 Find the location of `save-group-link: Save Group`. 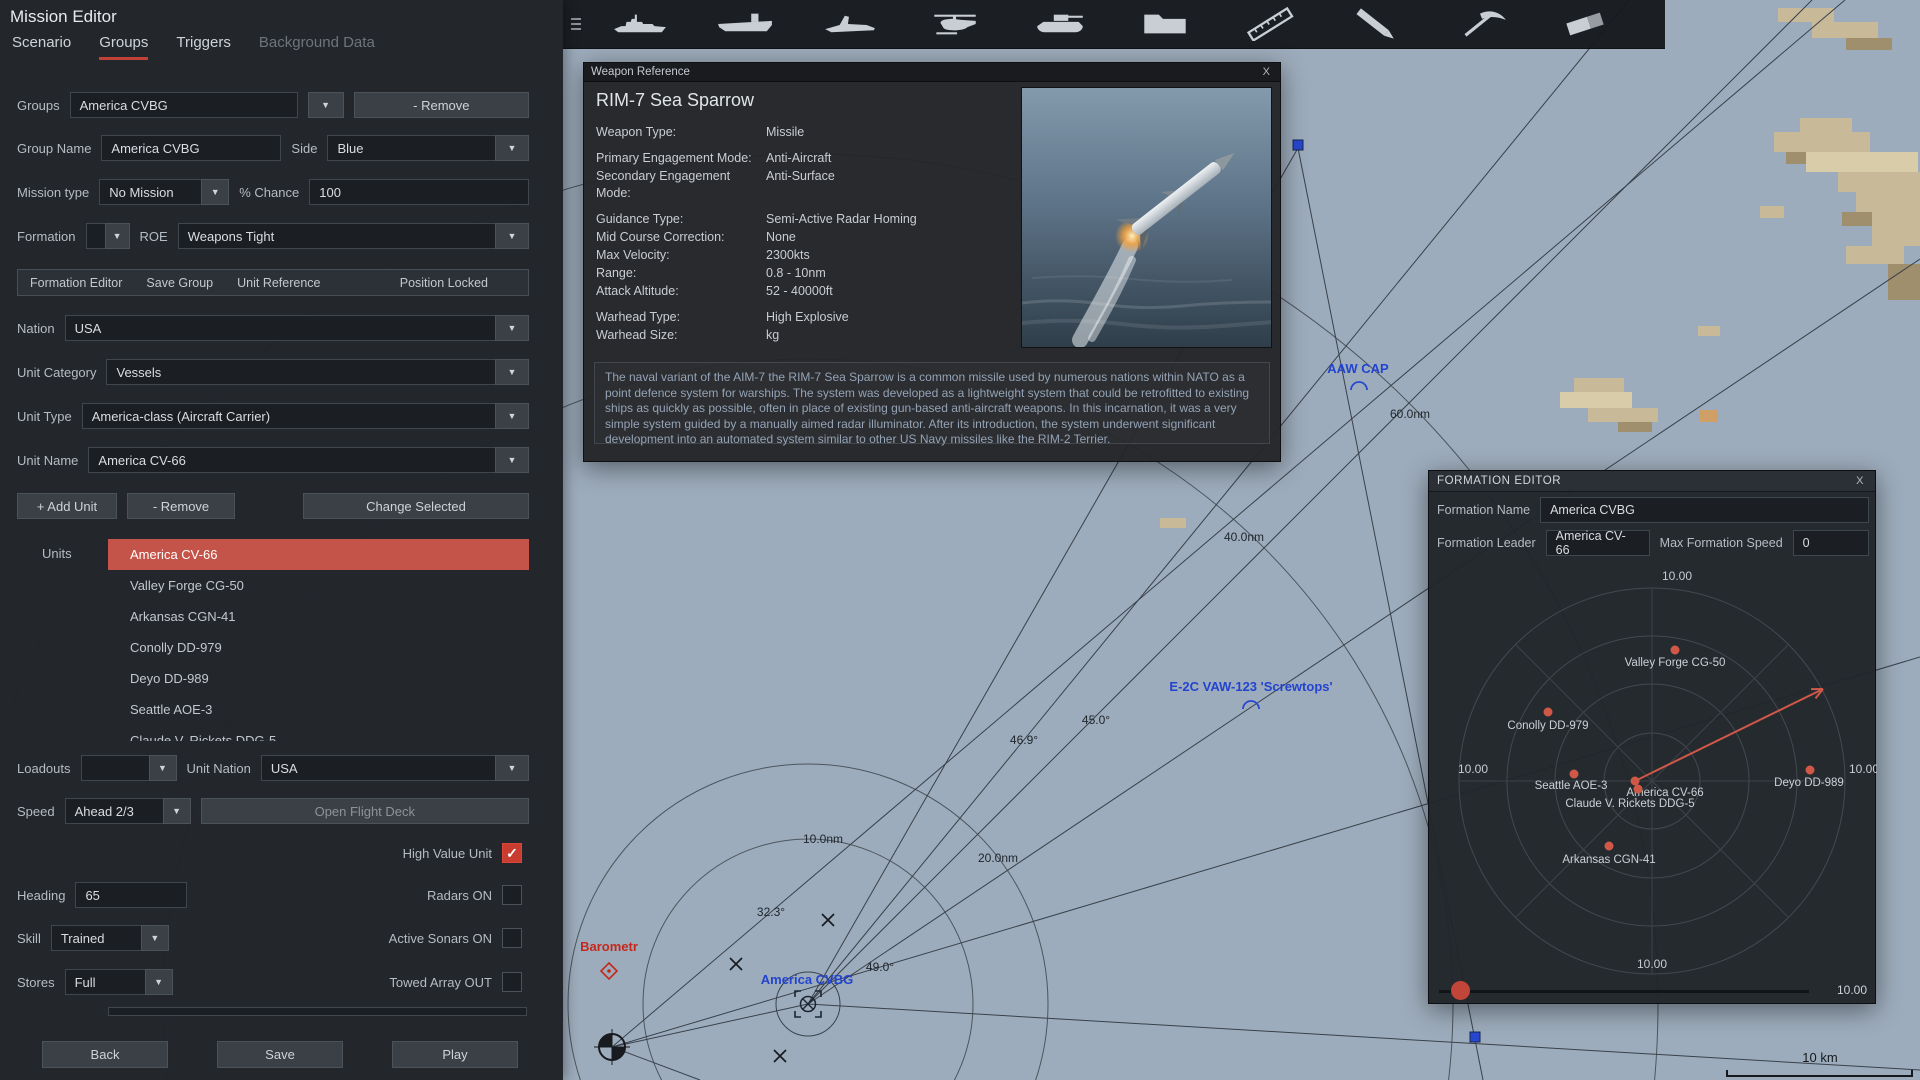

save-group-link: Save Group is located at coordinates (179, 283).